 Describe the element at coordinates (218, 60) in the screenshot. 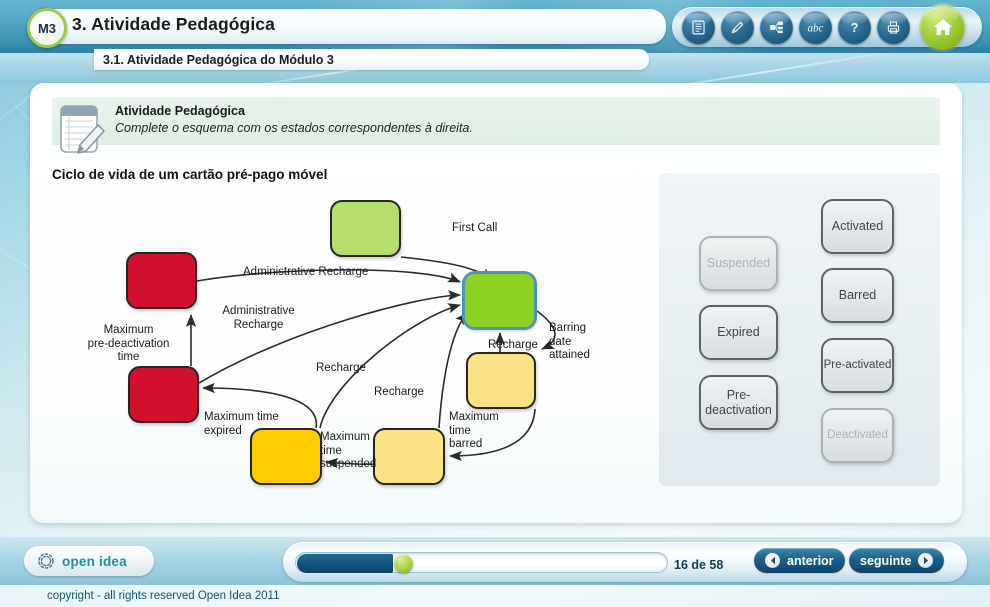

I see `section-title: 3.1. Atividade Pedagógica do Módulo 3` at that location.